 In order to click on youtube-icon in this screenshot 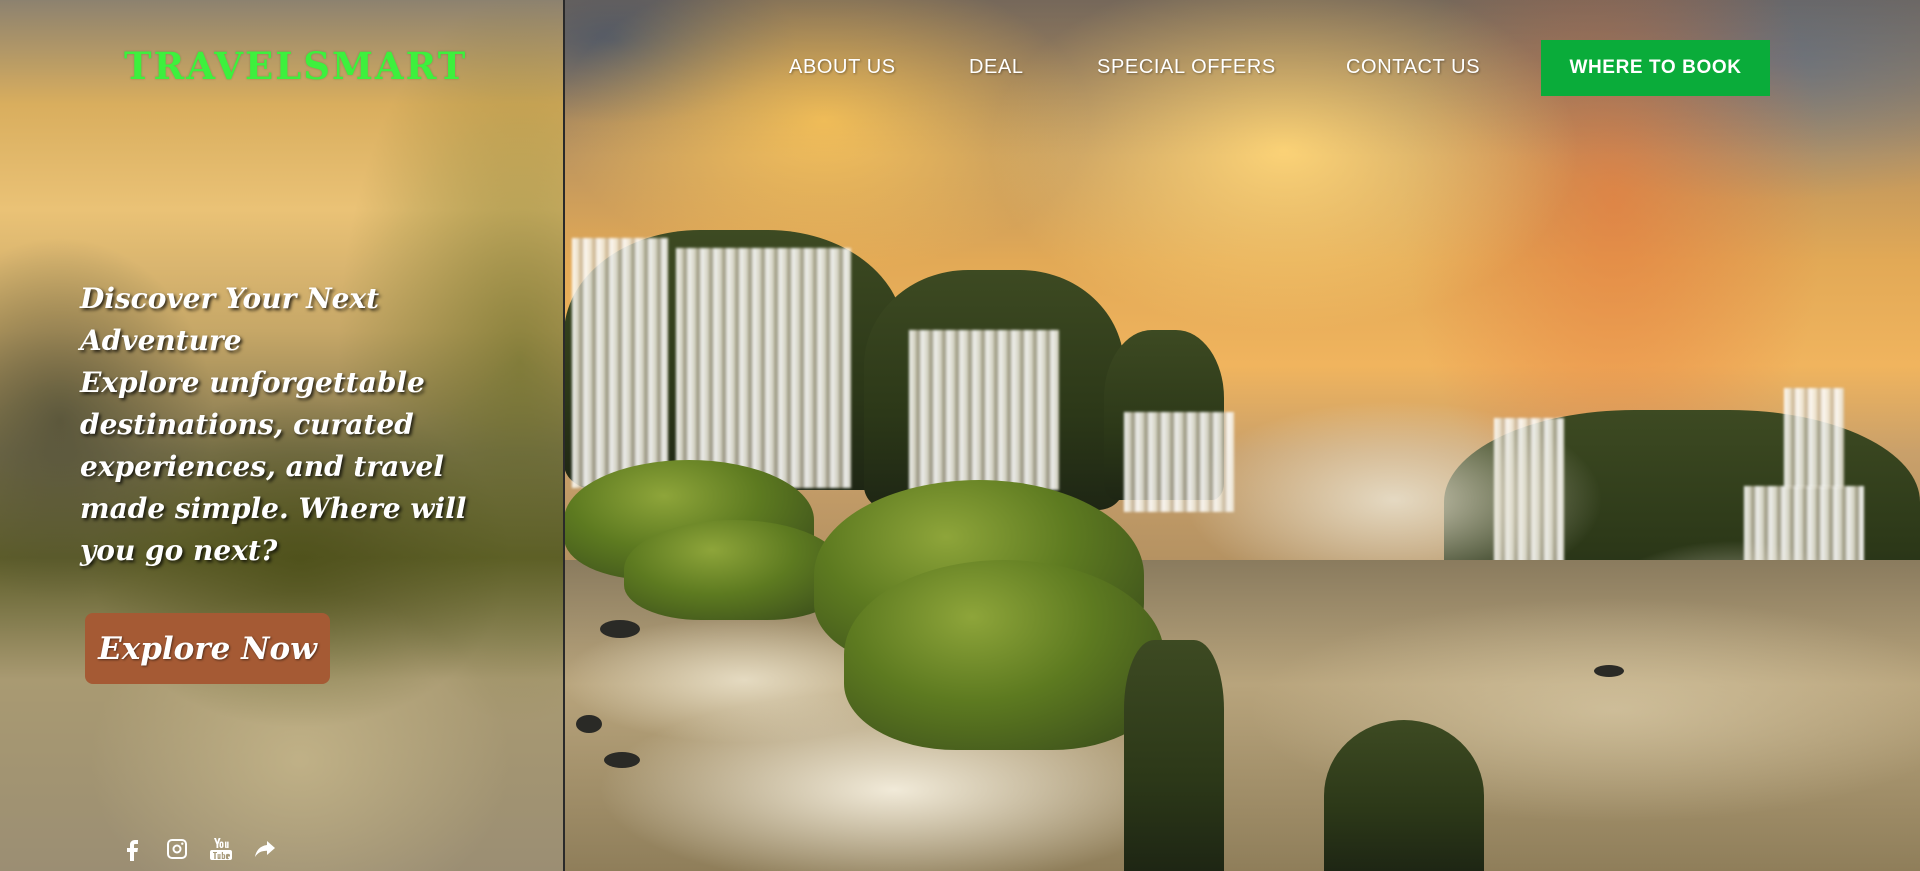, I will do `click(221, 849)`.